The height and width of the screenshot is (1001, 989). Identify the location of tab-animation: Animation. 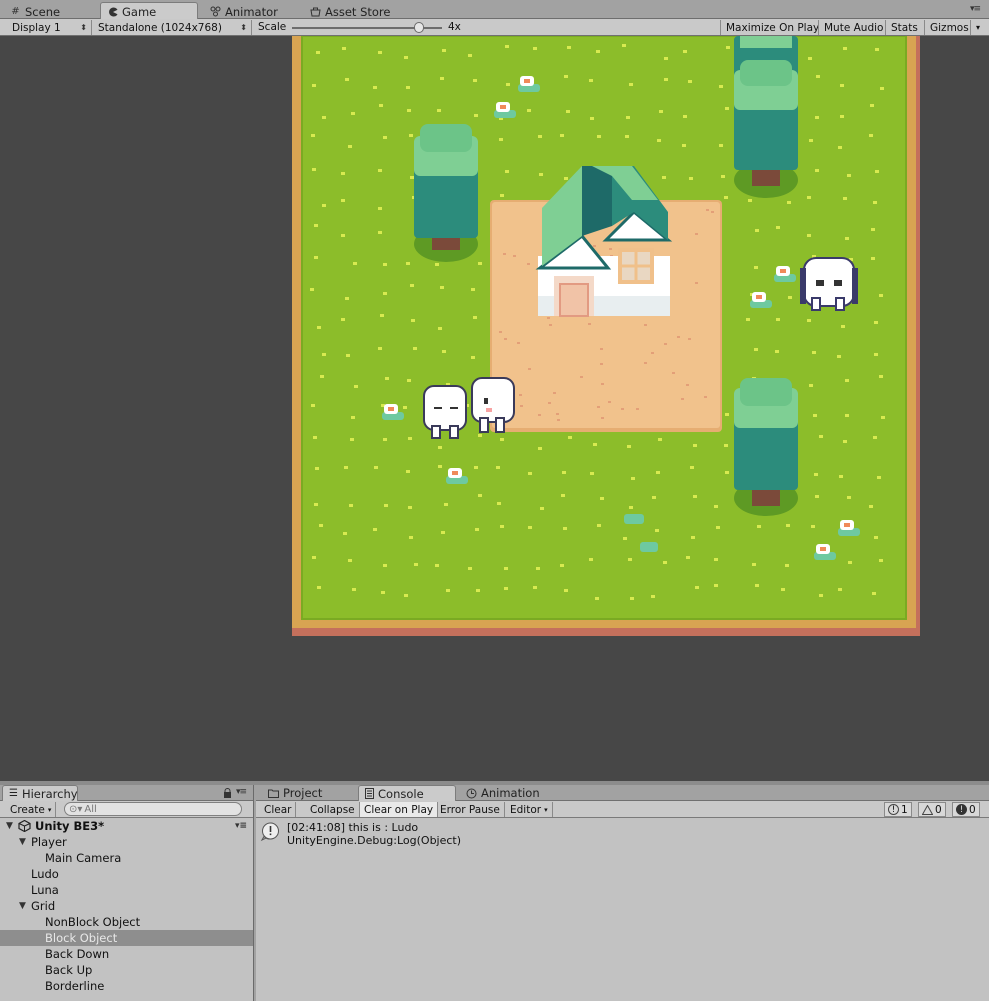
(503, 793).